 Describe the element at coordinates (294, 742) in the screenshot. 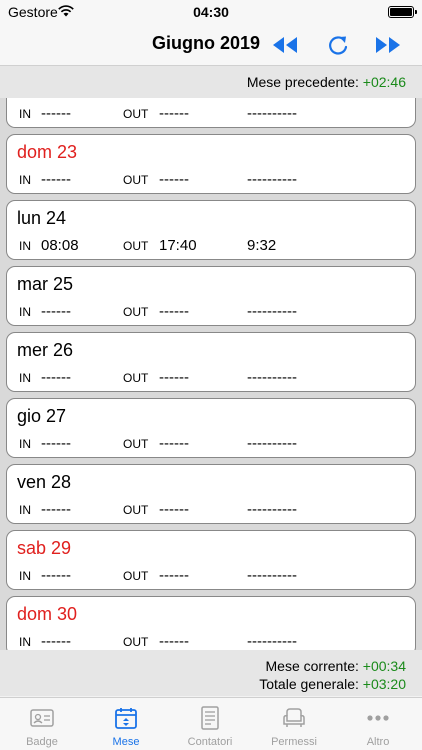

I see `tab-permessi-label: Permessi` at that location.